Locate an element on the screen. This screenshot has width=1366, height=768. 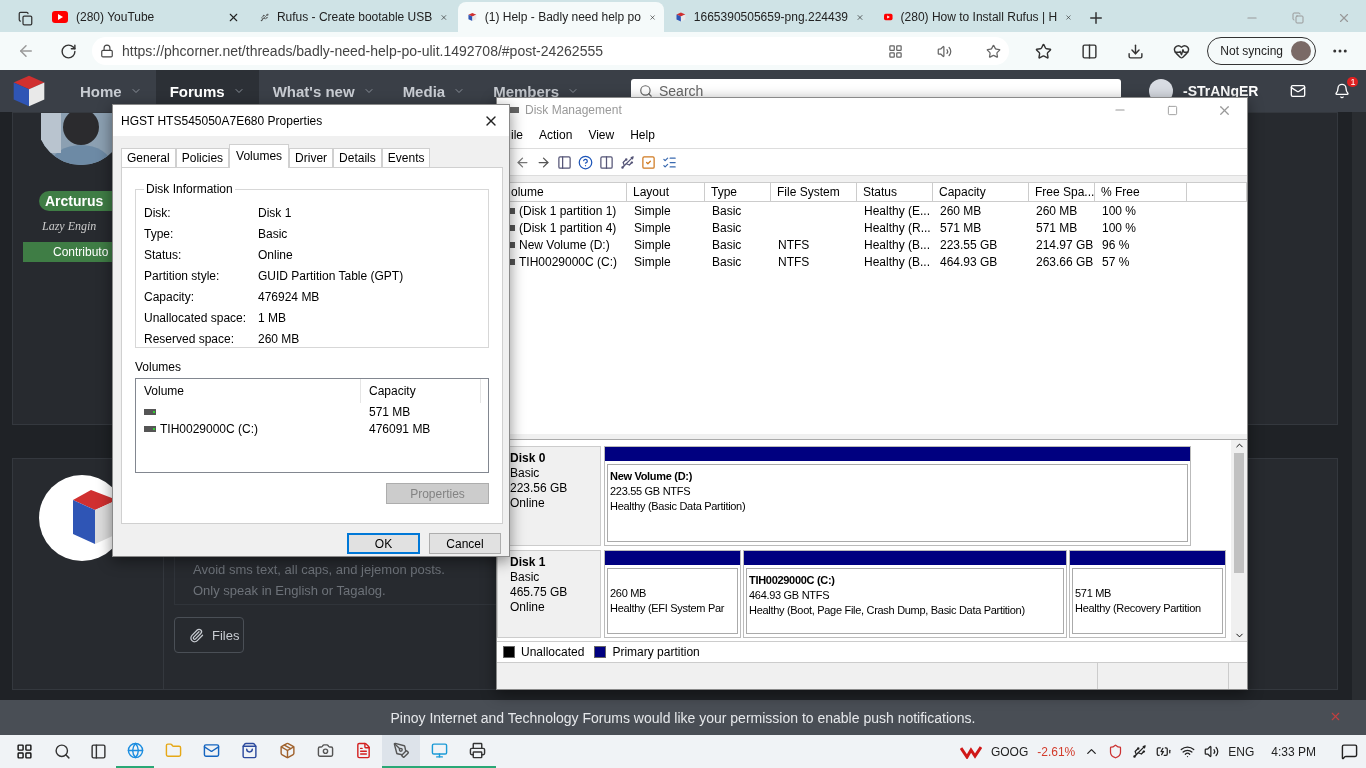
rule-text: Only speak in English or Tagalog. is located at coordinates (290, 590).